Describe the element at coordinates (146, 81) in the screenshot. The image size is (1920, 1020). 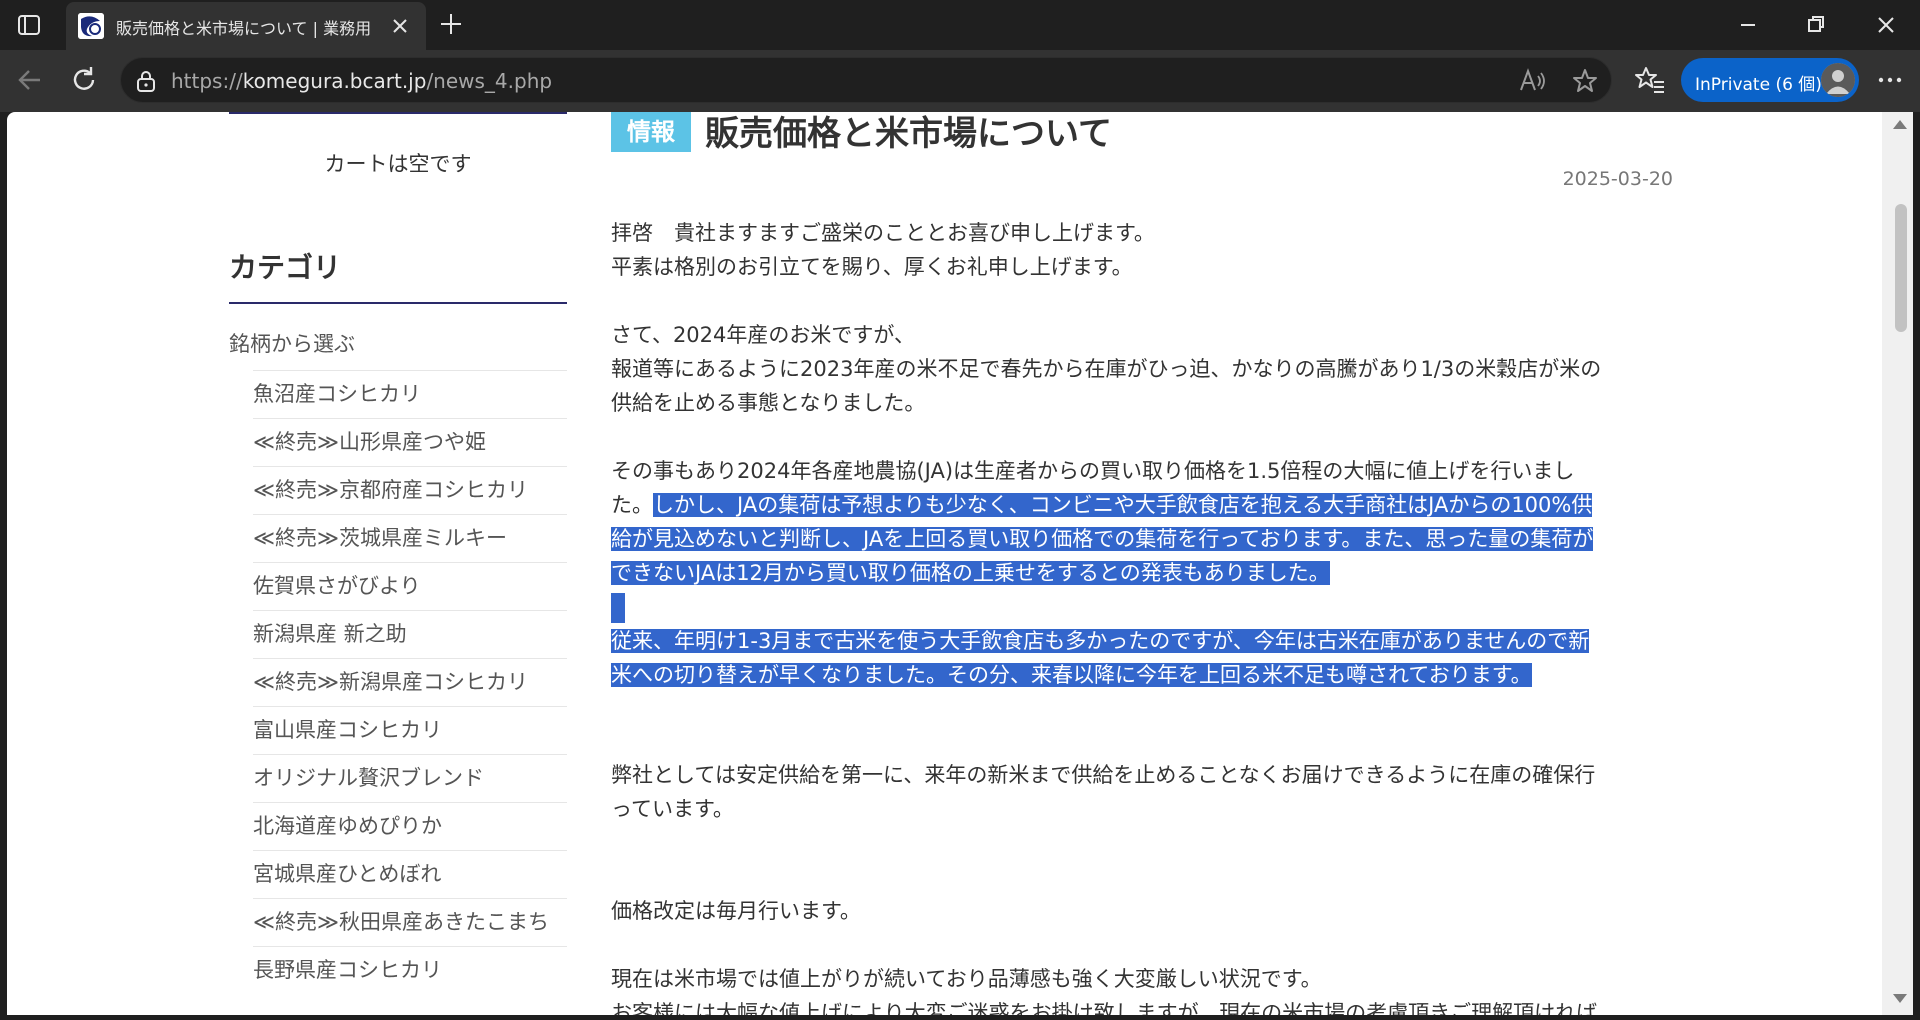
I see `site-info-lock-icon` at that location.